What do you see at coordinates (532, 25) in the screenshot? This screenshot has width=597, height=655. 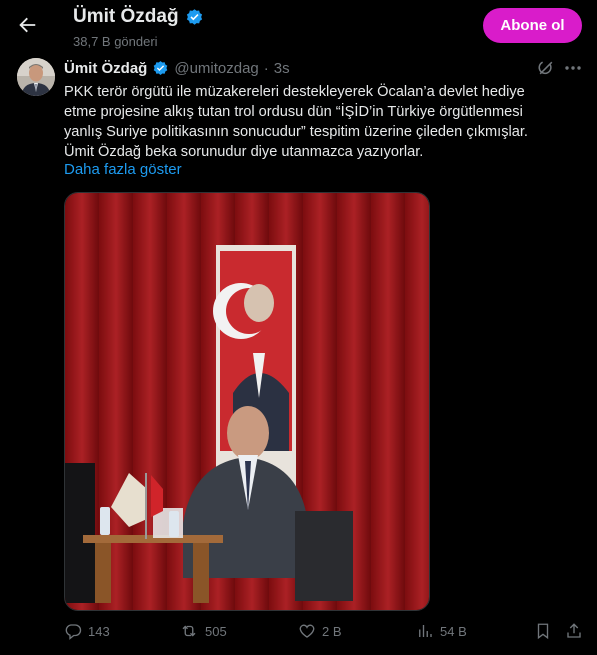 I see `subscribe-button: Abone ol` at bounding box center [532, 25].